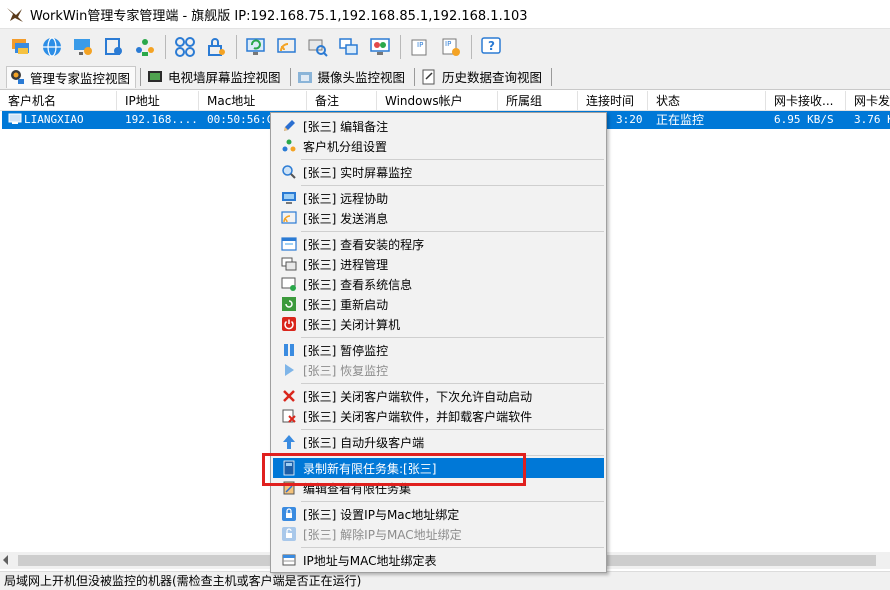 The height and width of the screenshot is (590, 890). I want to click on menu-item-remove-ip-mac-binding: [张三] 解除IP与MAC地址绑定, so click(438, 534).